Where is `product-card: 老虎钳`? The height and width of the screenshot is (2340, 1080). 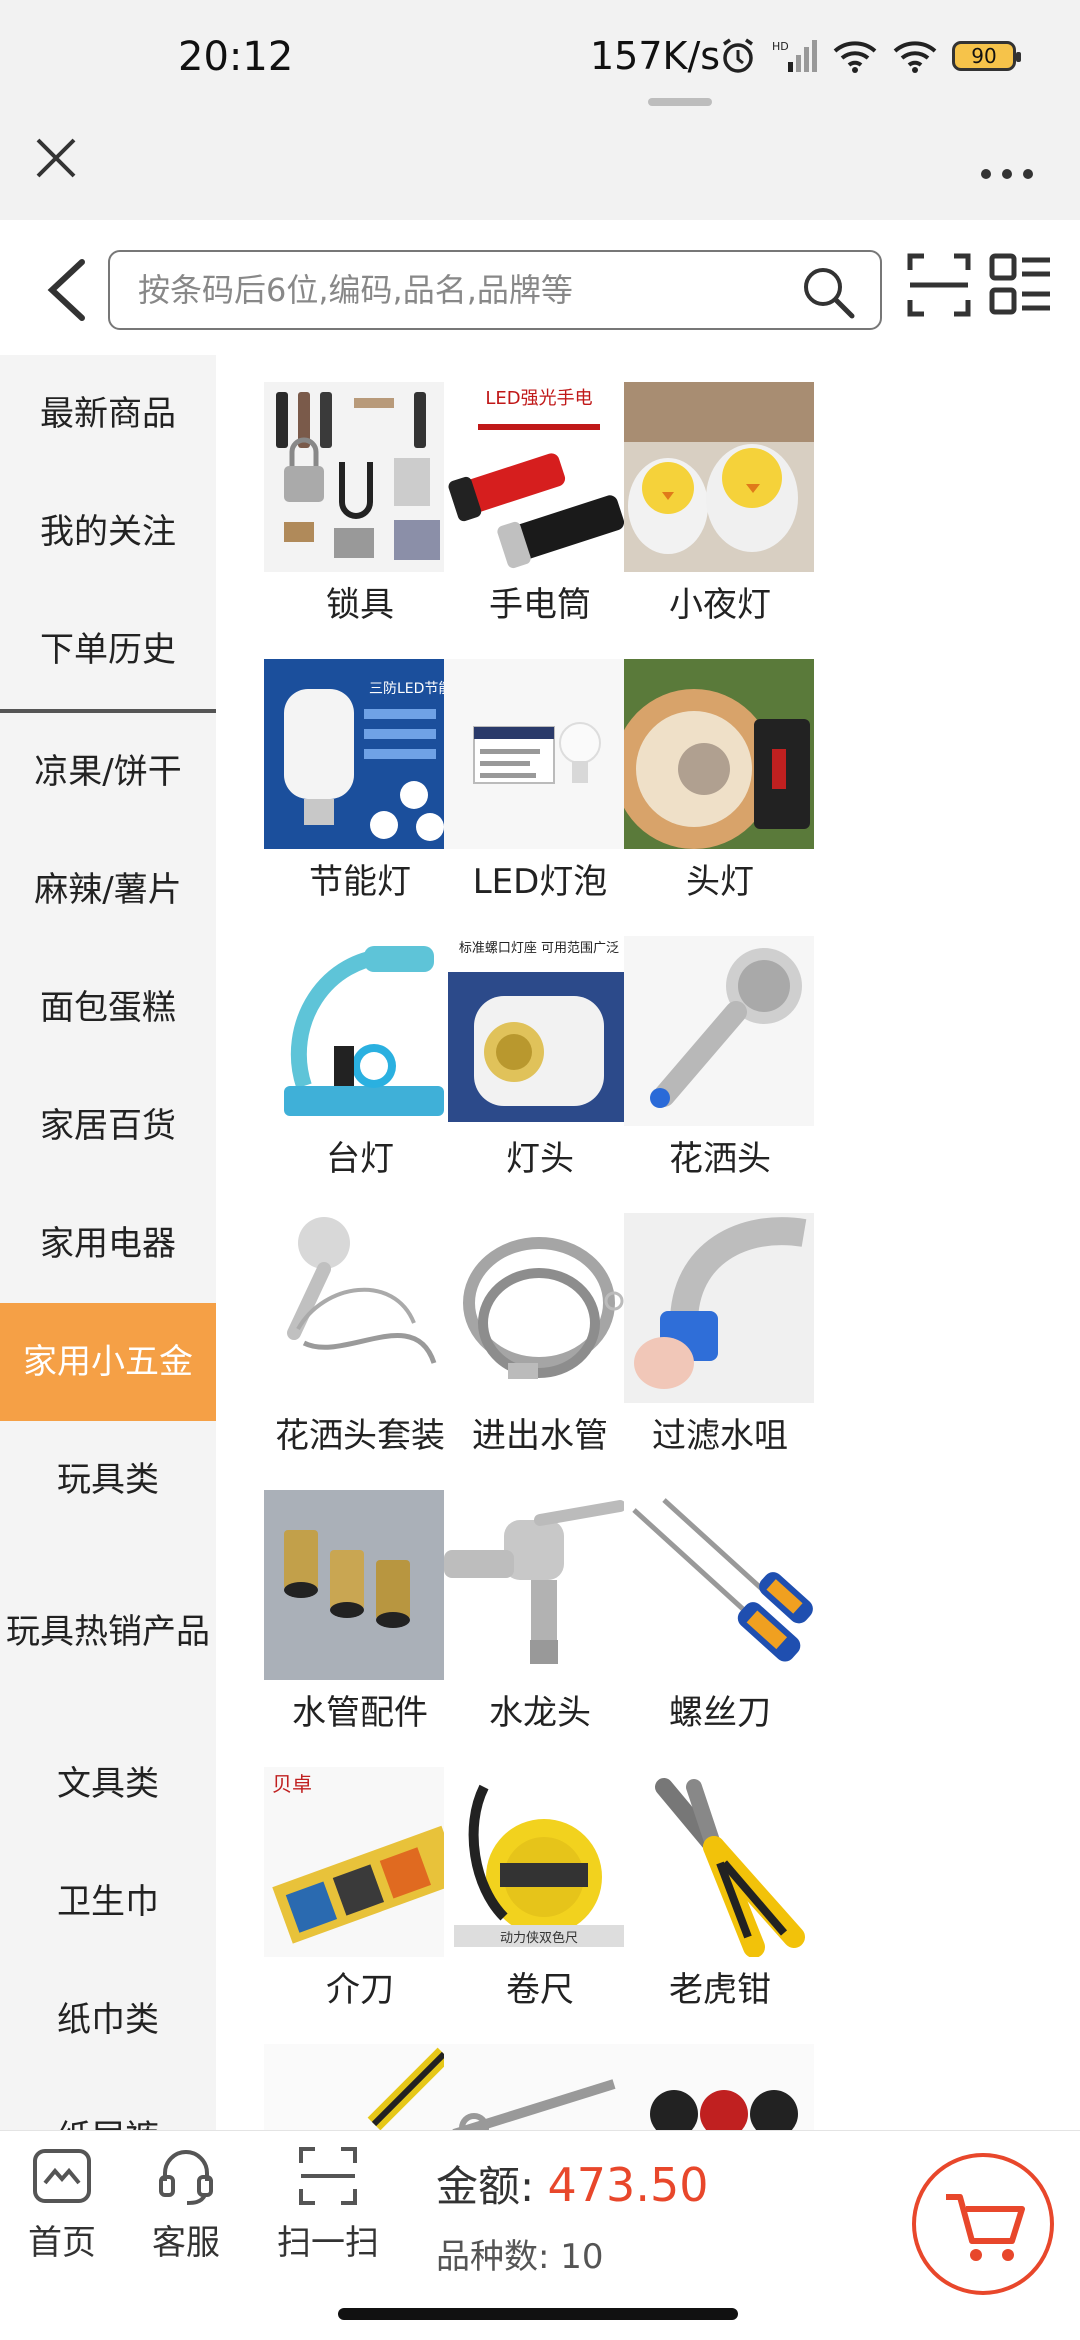
product-card: 老虎钳 is located at coordinates (708, 1878).